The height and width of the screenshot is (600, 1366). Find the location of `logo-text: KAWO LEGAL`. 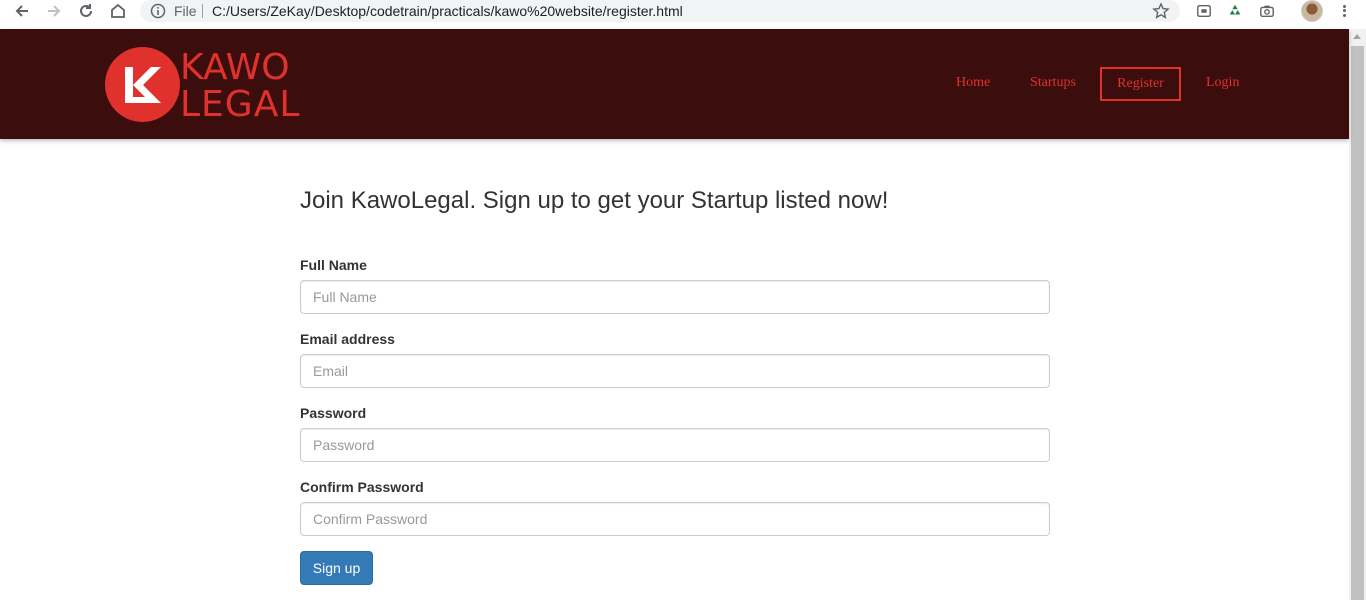

logo-text: KAWO LEGAL is located at coordinates (240, 86).